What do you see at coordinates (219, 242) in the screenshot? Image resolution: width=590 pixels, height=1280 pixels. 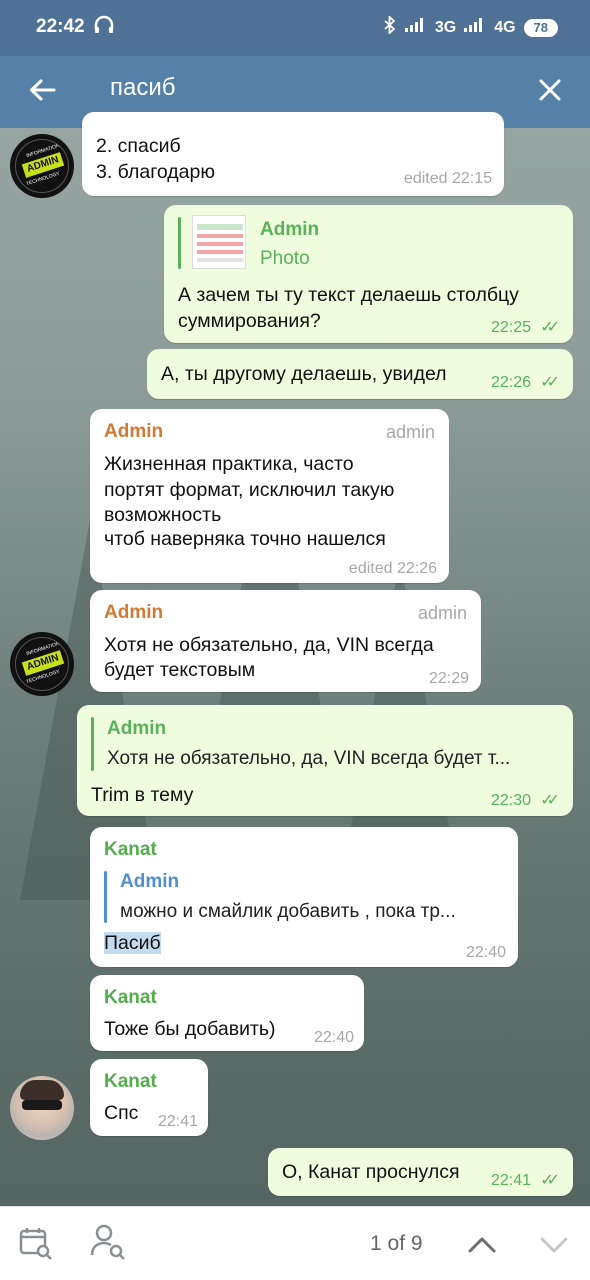 I see `photo-thumbnail` at bounding box center [219, 242].